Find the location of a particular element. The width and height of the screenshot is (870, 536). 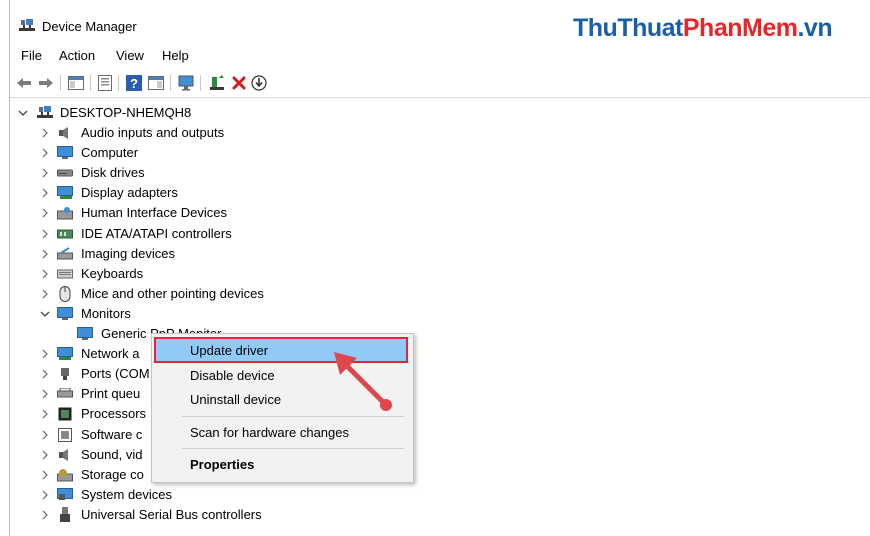

tree-item-label: Processors is located at coordinates (114, 414).